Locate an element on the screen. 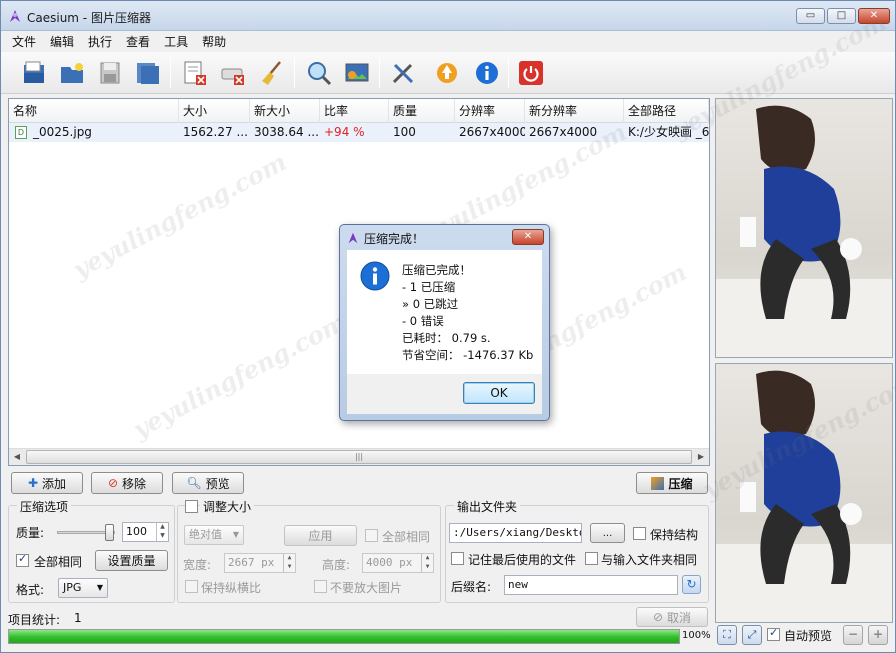 The width and height of the screenshot is (896, 653). remove-button: ⊘ 移除 is located at coordinates (127, 483).